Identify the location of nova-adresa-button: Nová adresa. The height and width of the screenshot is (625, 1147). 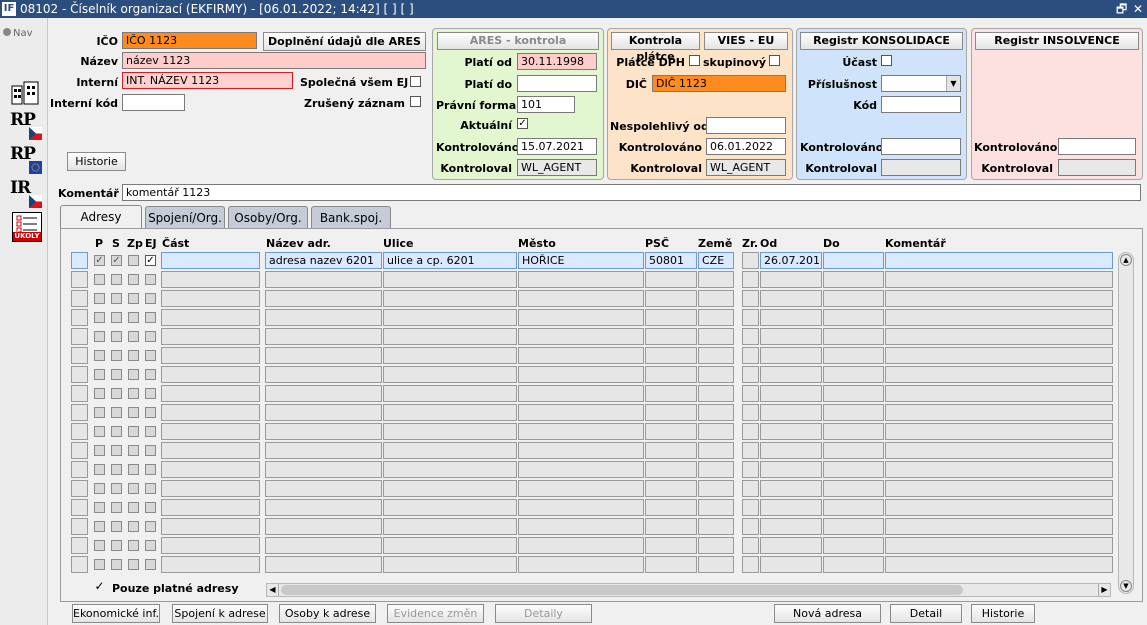
(827, 613).